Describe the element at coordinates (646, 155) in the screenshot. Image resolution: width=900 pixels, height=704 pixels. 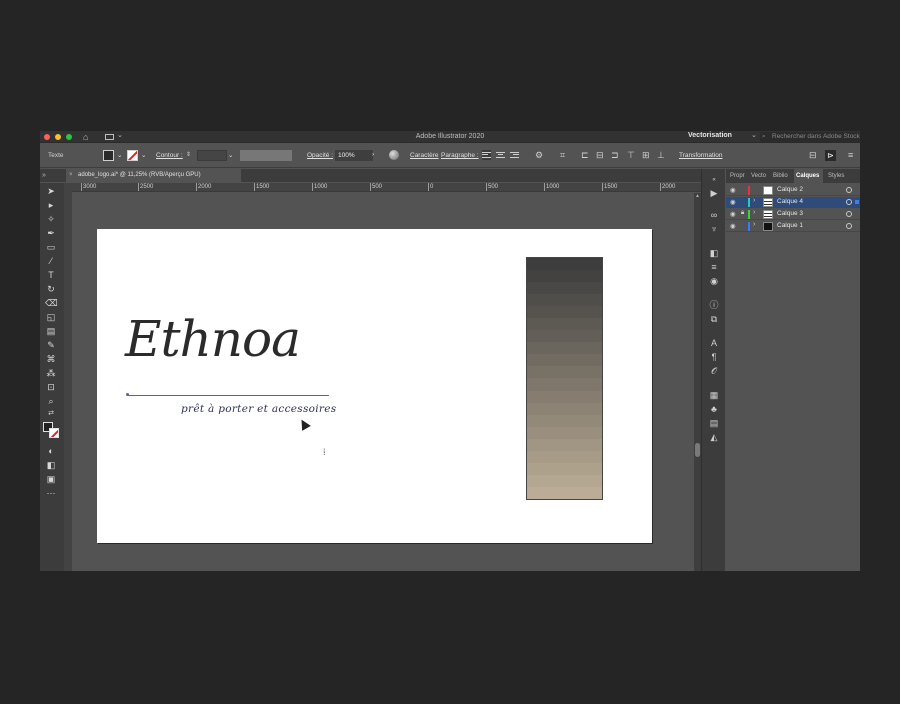
I see `align-objects-vcenter-icon: ⊞` at that location.